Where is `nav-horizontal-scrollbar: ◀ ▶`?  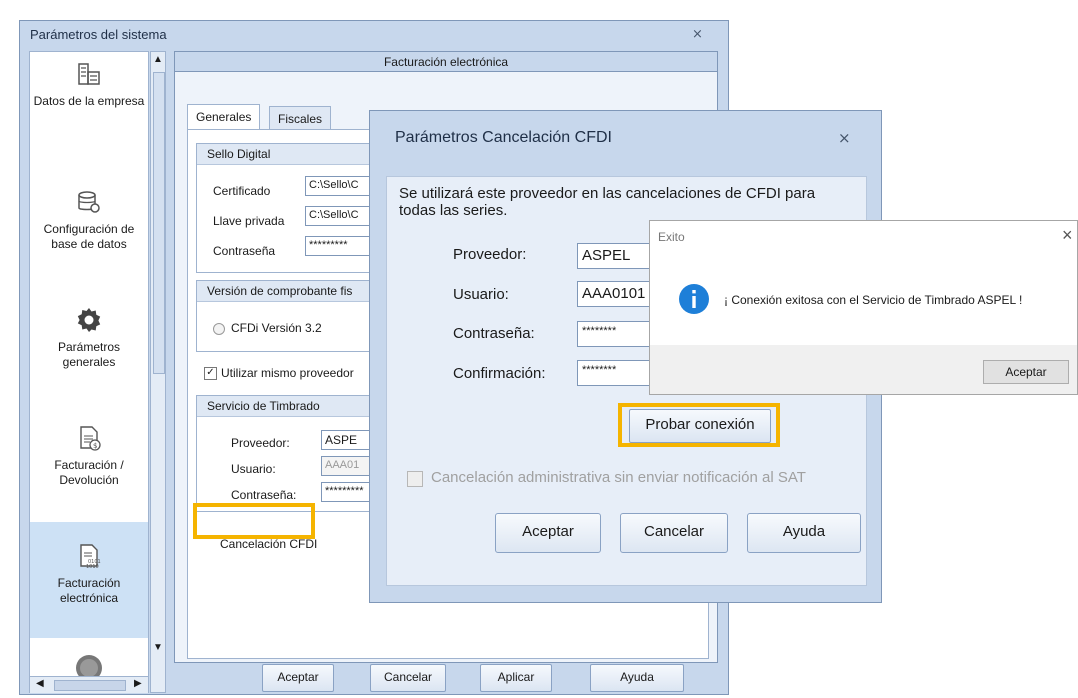 nav-horizontal-scrollbar: ◀ ▶ is located at coordinates (89, 684).